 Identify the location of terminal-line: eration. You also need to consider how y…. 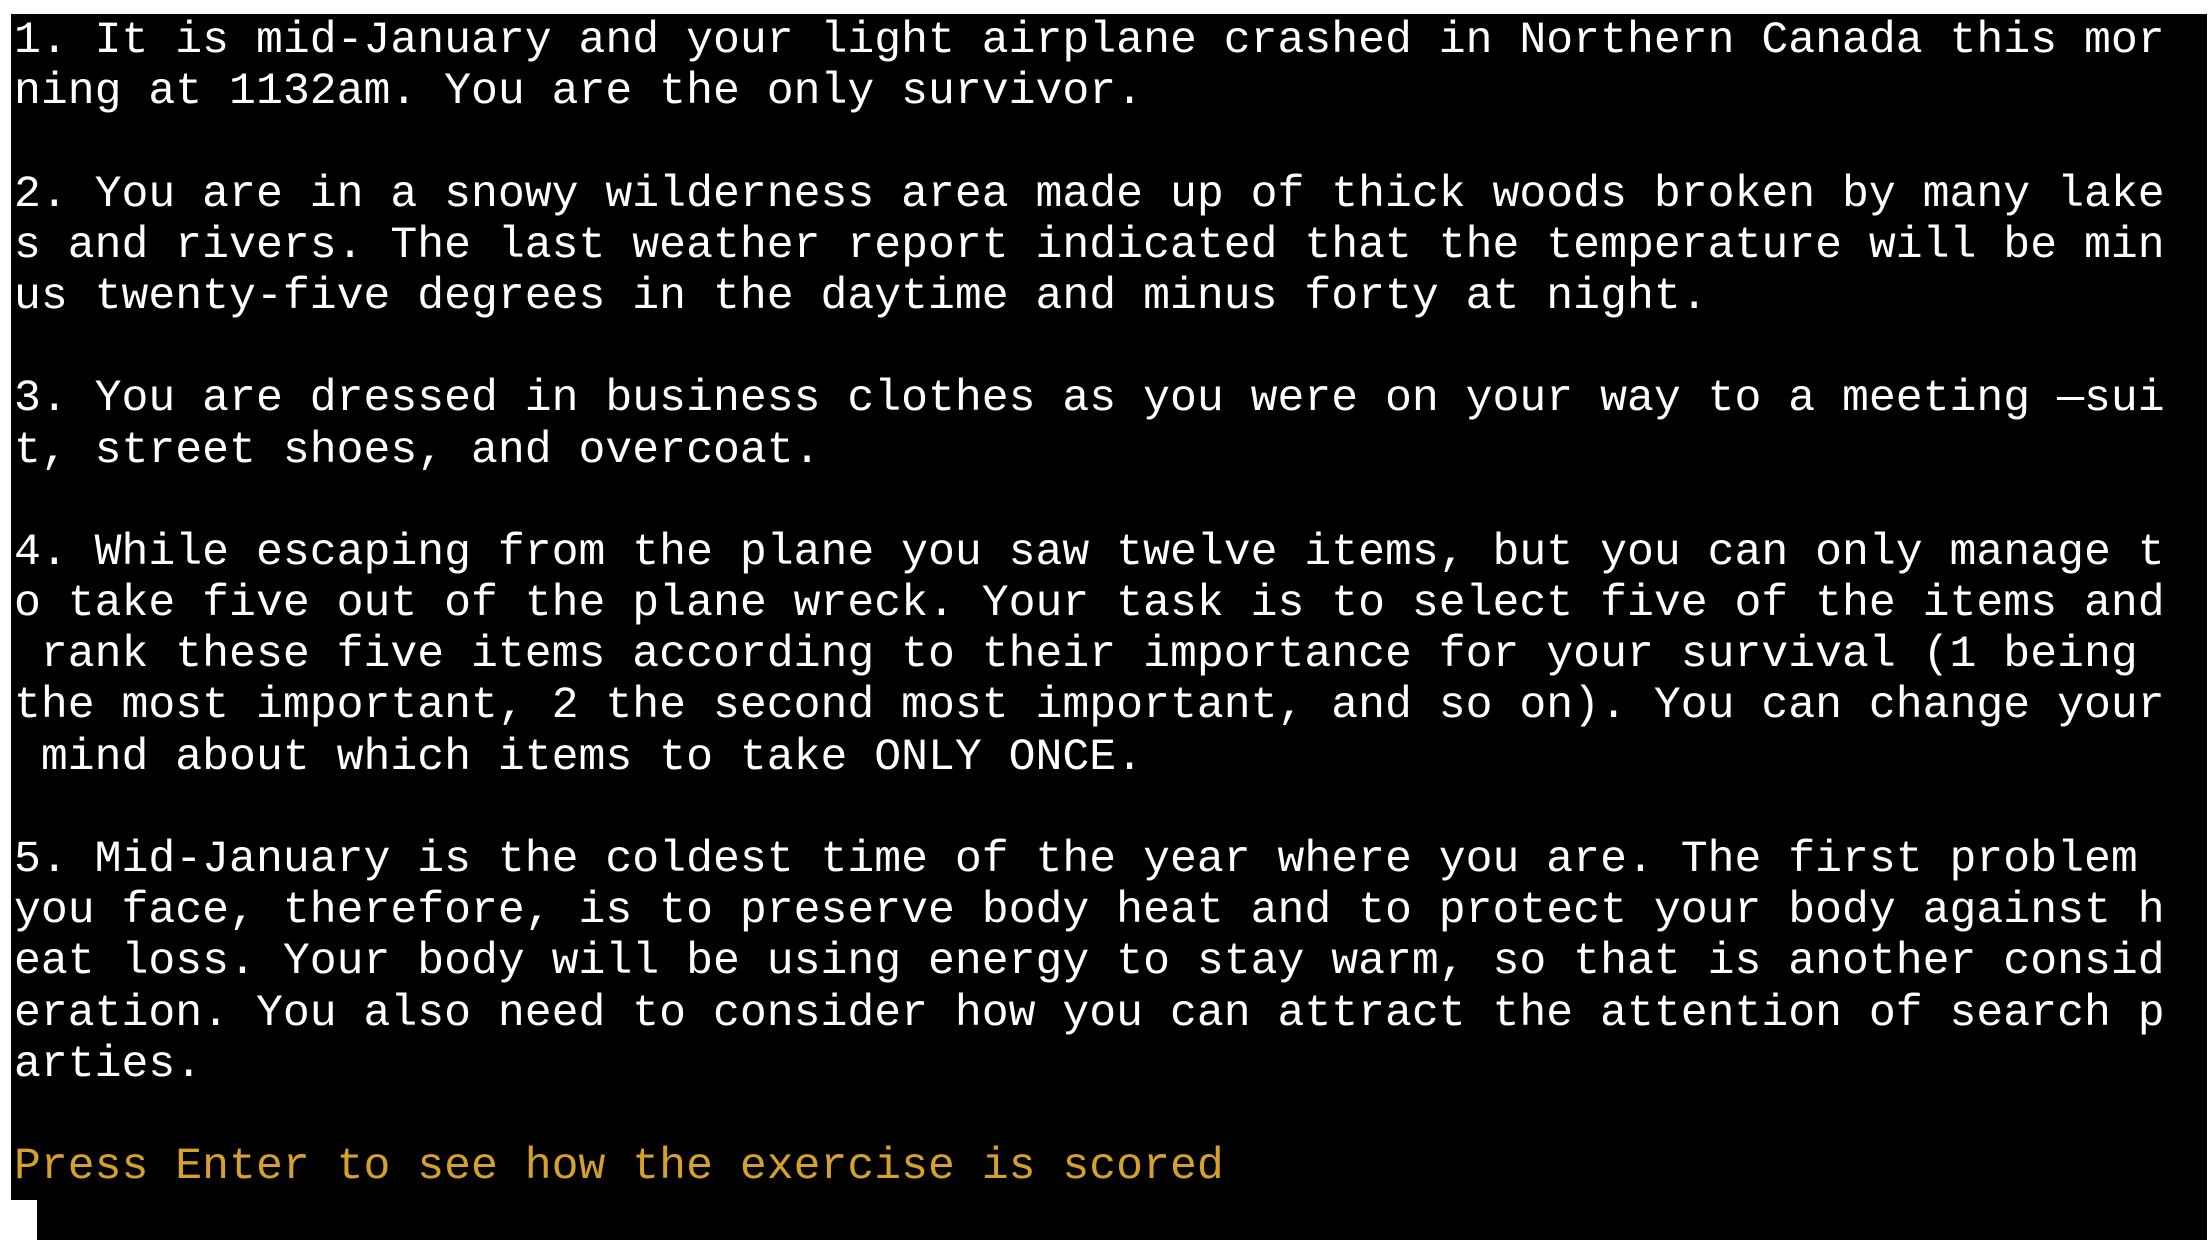
(1089, 1013).